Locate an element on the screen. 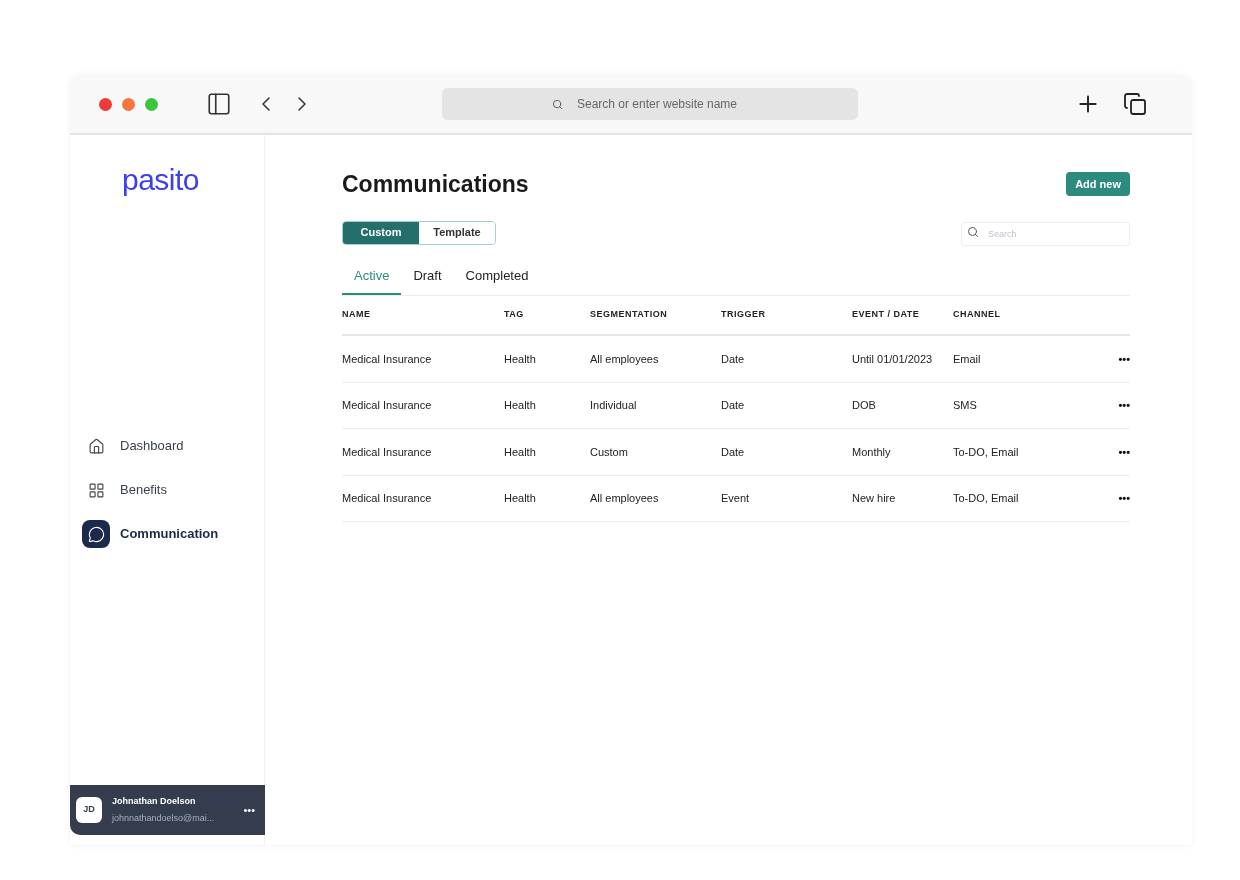  avatar: JD is located at coordinates (89, 810).